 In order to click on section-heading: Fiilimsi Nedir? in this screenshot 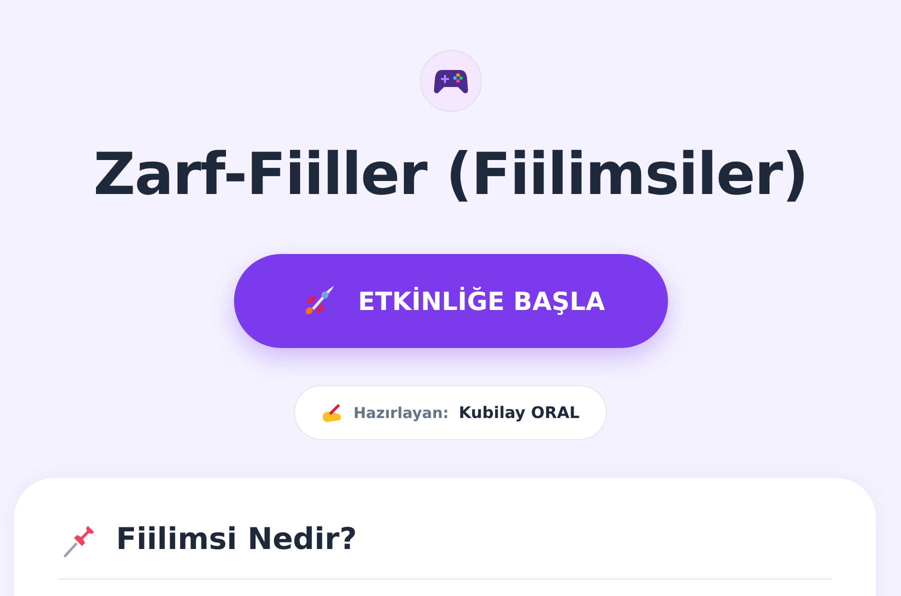, I will do `click(236, 540)`.